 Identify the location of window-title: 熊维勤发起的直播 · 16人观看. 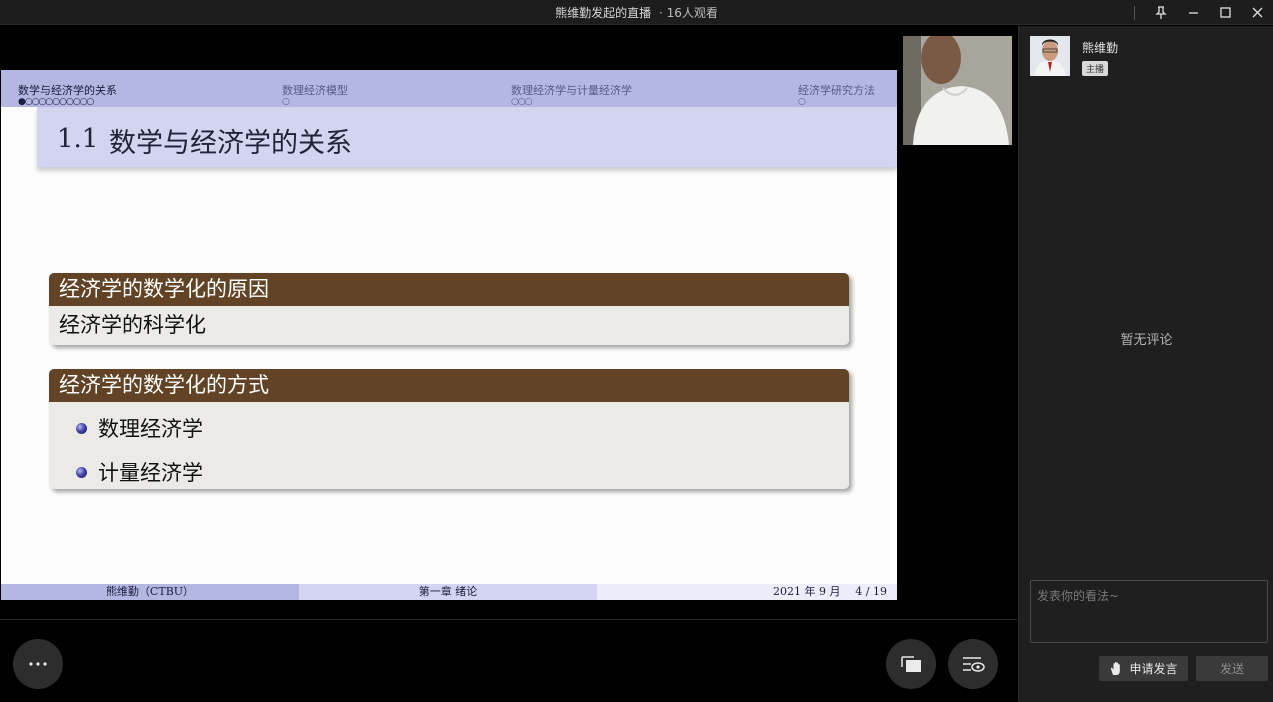
(636, 12).